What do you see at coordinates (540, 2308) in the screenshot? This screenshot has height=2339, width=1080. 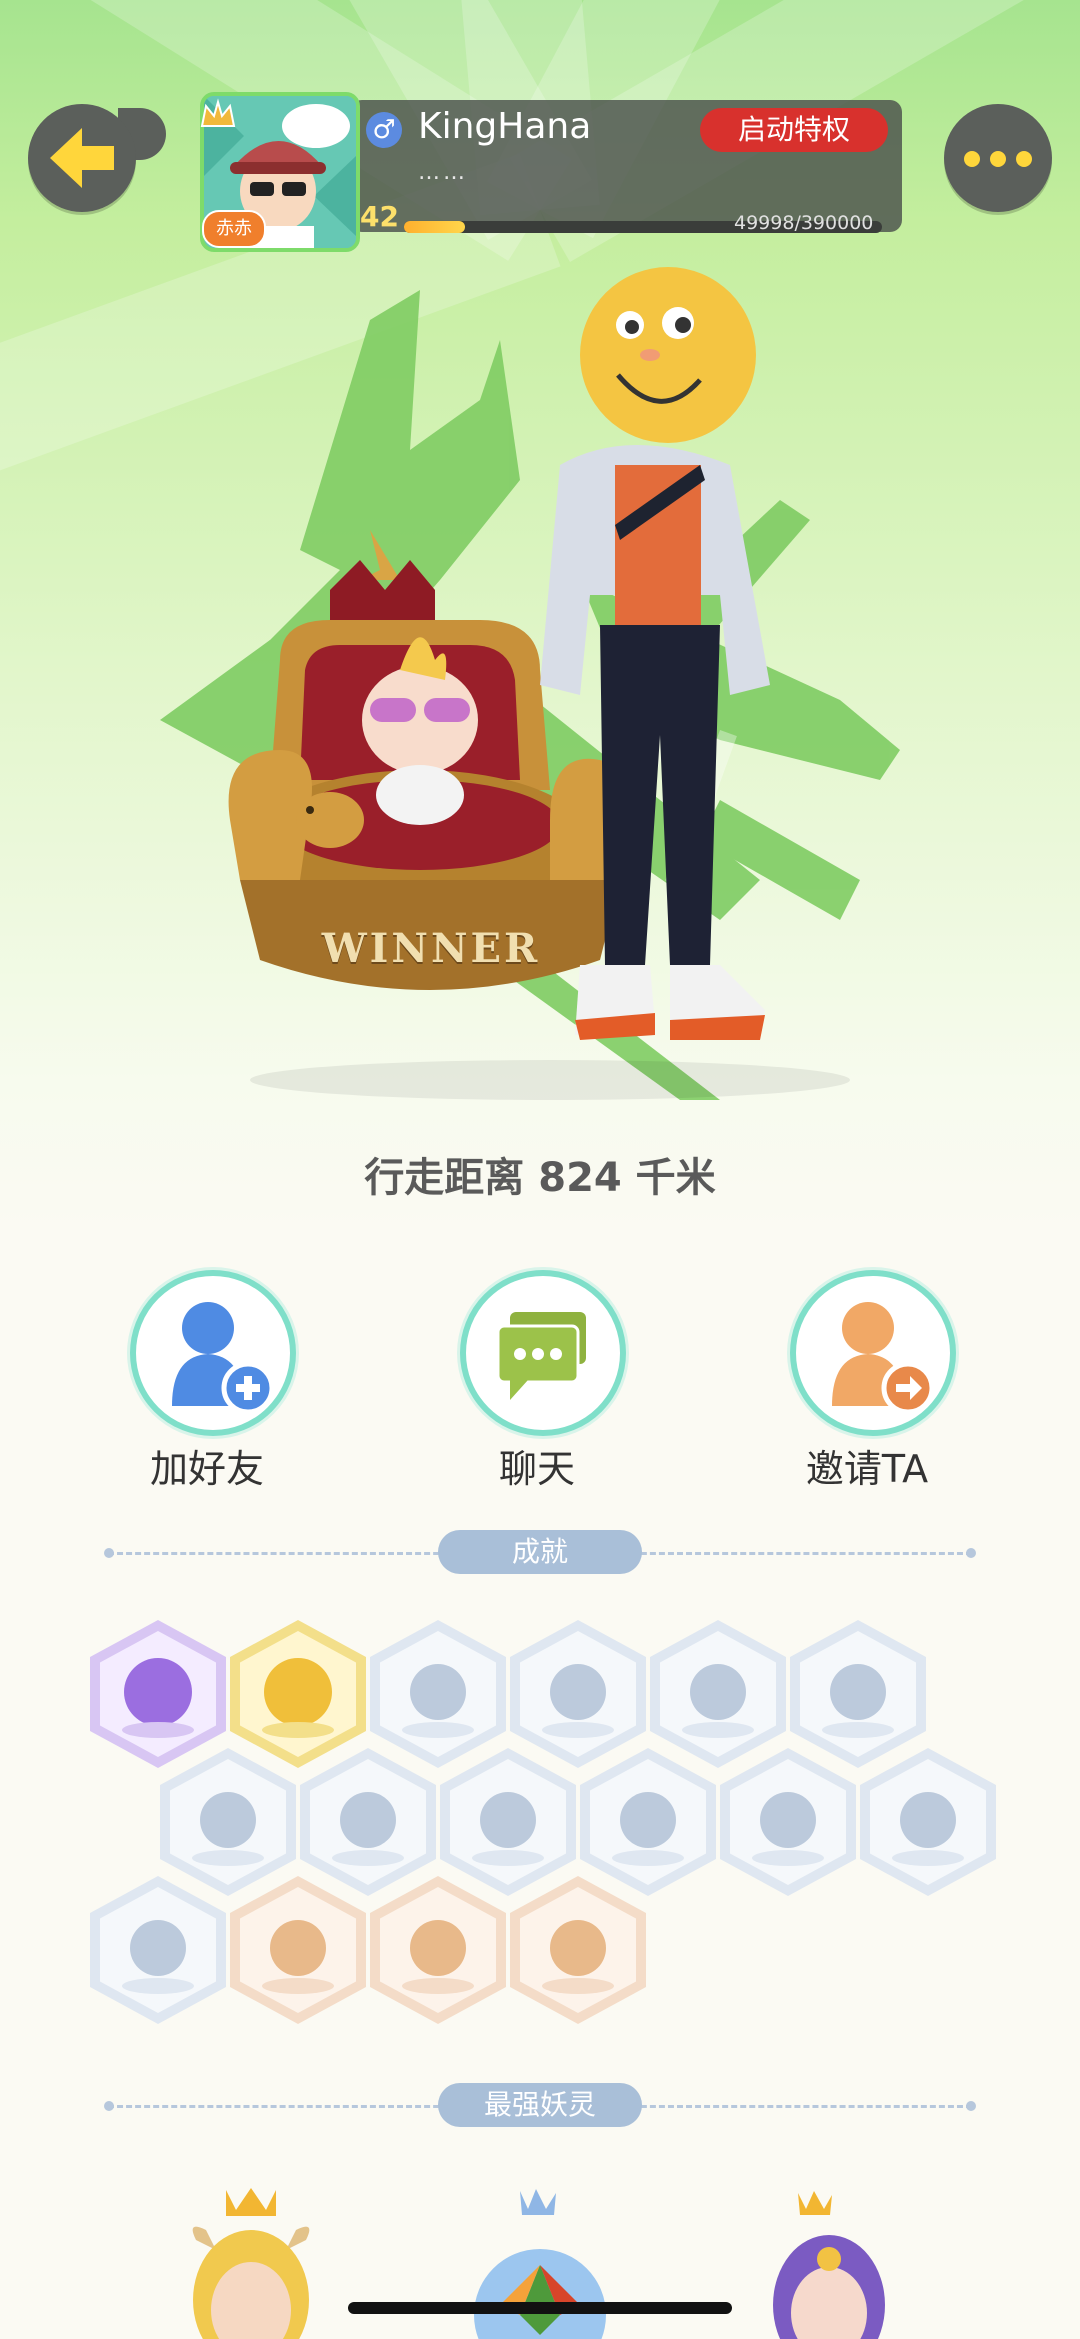 I see `home-indicator` at bounding box center [540, 2308].